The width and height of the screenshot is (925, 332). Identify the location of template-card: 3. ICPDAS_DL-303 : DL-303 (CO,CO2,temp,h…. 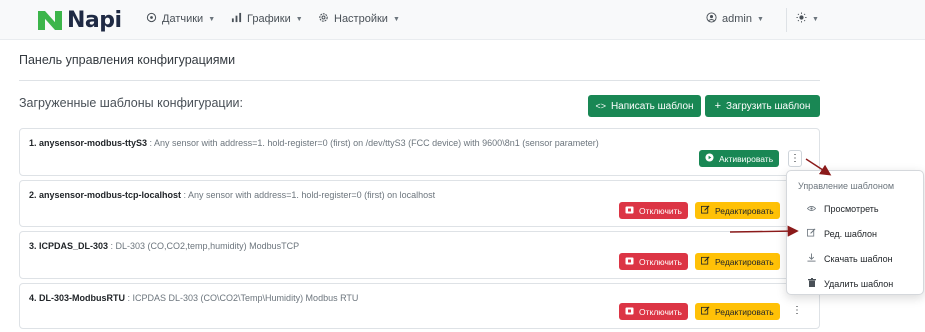
(419, 255).